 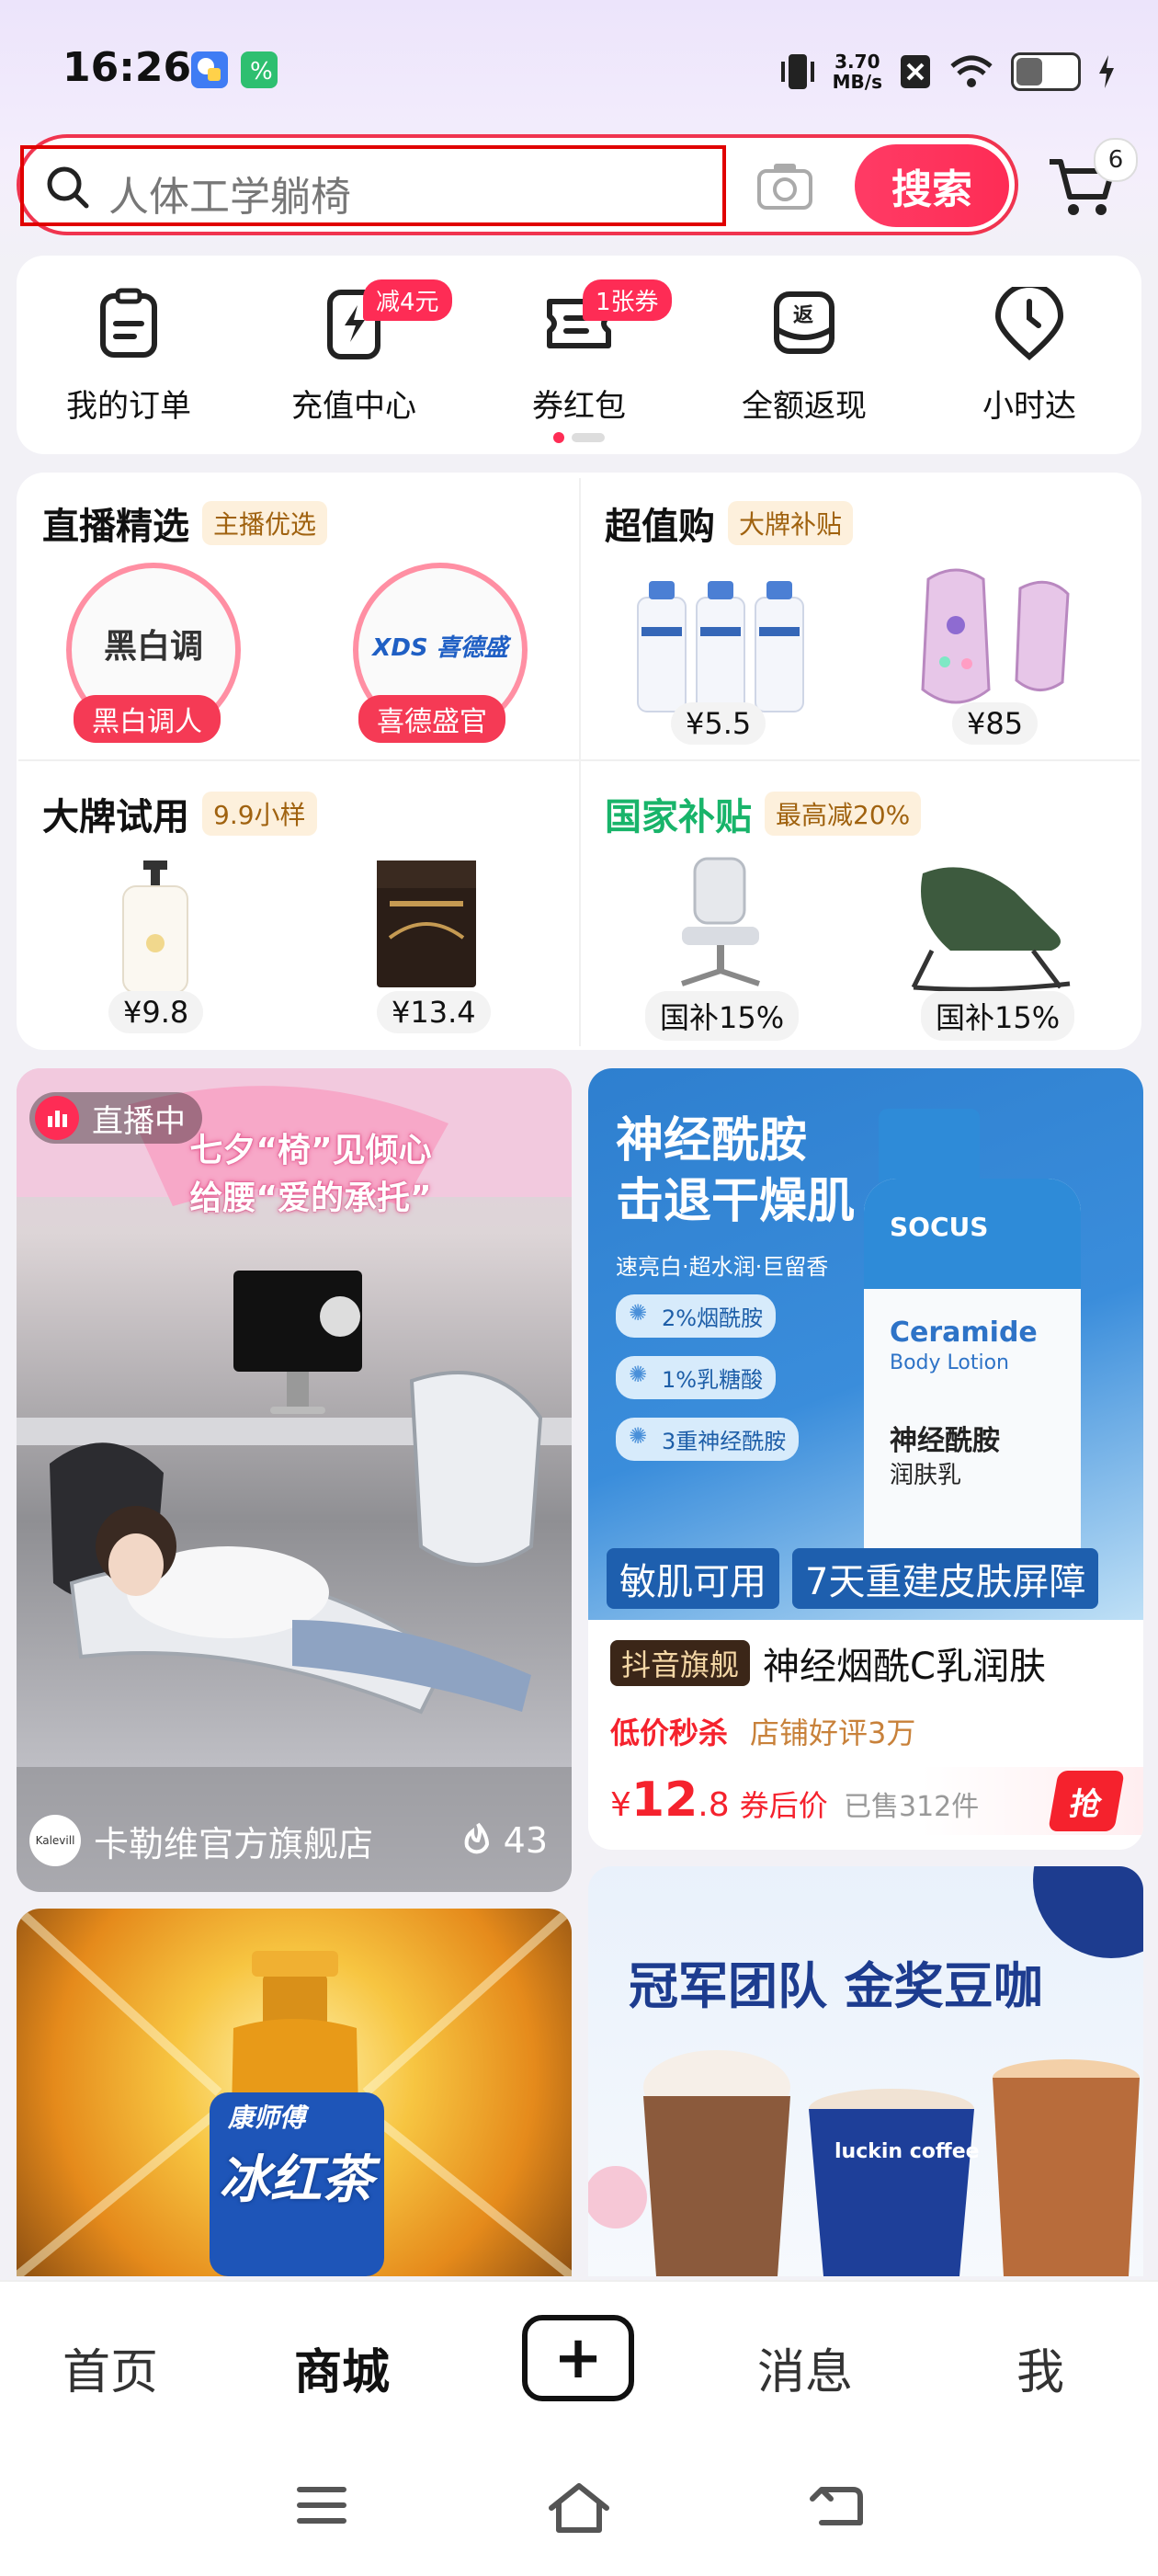 I want to click on channel-subsidy-header: 国家补贴 最高减20%, so click(x=763, y=813).